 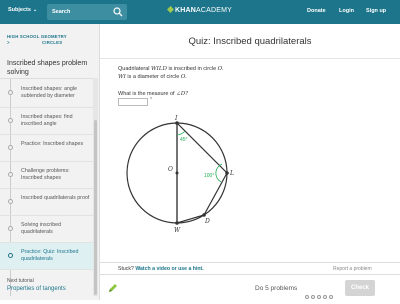 I want to click on sidebar-item-label: Challenge problems: Inscribed shapes, so click(x=45, y=174).